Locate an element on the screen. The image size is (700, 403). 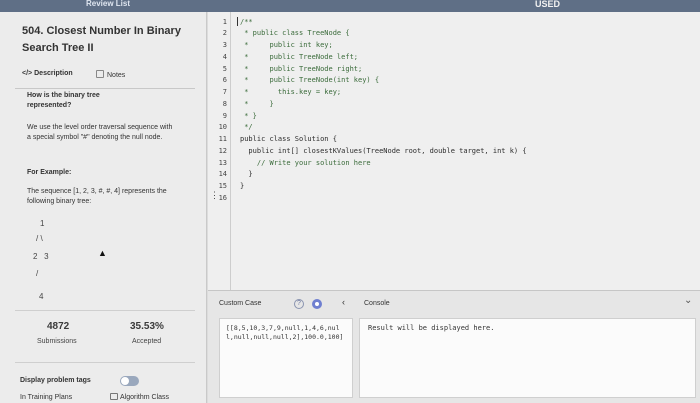
fold-handle-icon: ⋮ is located at coordinates (214, 195).